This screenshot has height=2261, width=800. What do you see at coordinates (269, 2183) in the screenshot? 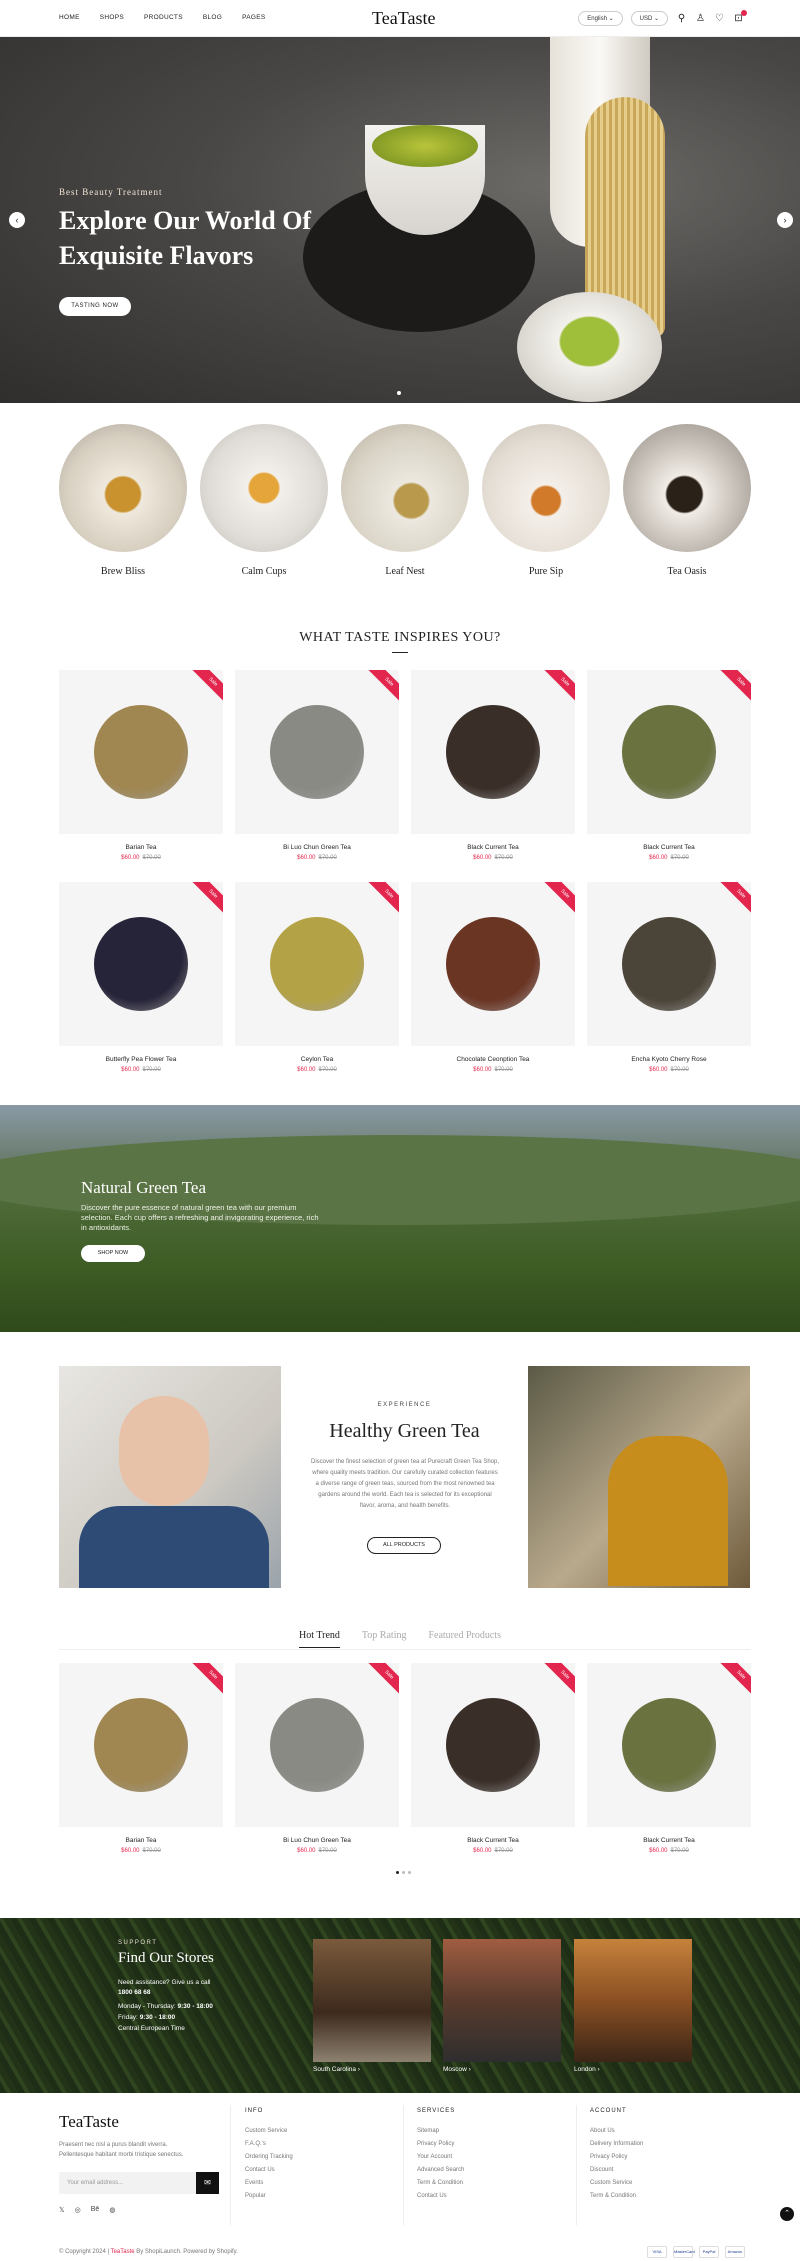
I see `footer-link: Events` at bounding box center [269, 2183].